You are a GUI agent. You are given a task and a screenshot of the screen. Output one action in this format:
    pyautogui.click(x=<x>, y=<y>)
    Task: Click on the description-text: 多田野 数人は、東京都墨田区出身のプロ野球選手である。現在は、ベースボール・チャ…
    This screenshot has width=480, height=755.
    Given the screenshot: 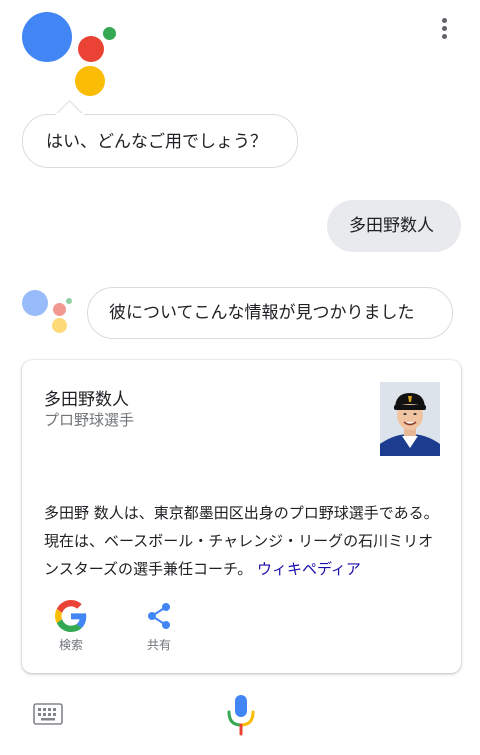 What is the action you would take?
    pyautogui.click(x=241, y=541)
    